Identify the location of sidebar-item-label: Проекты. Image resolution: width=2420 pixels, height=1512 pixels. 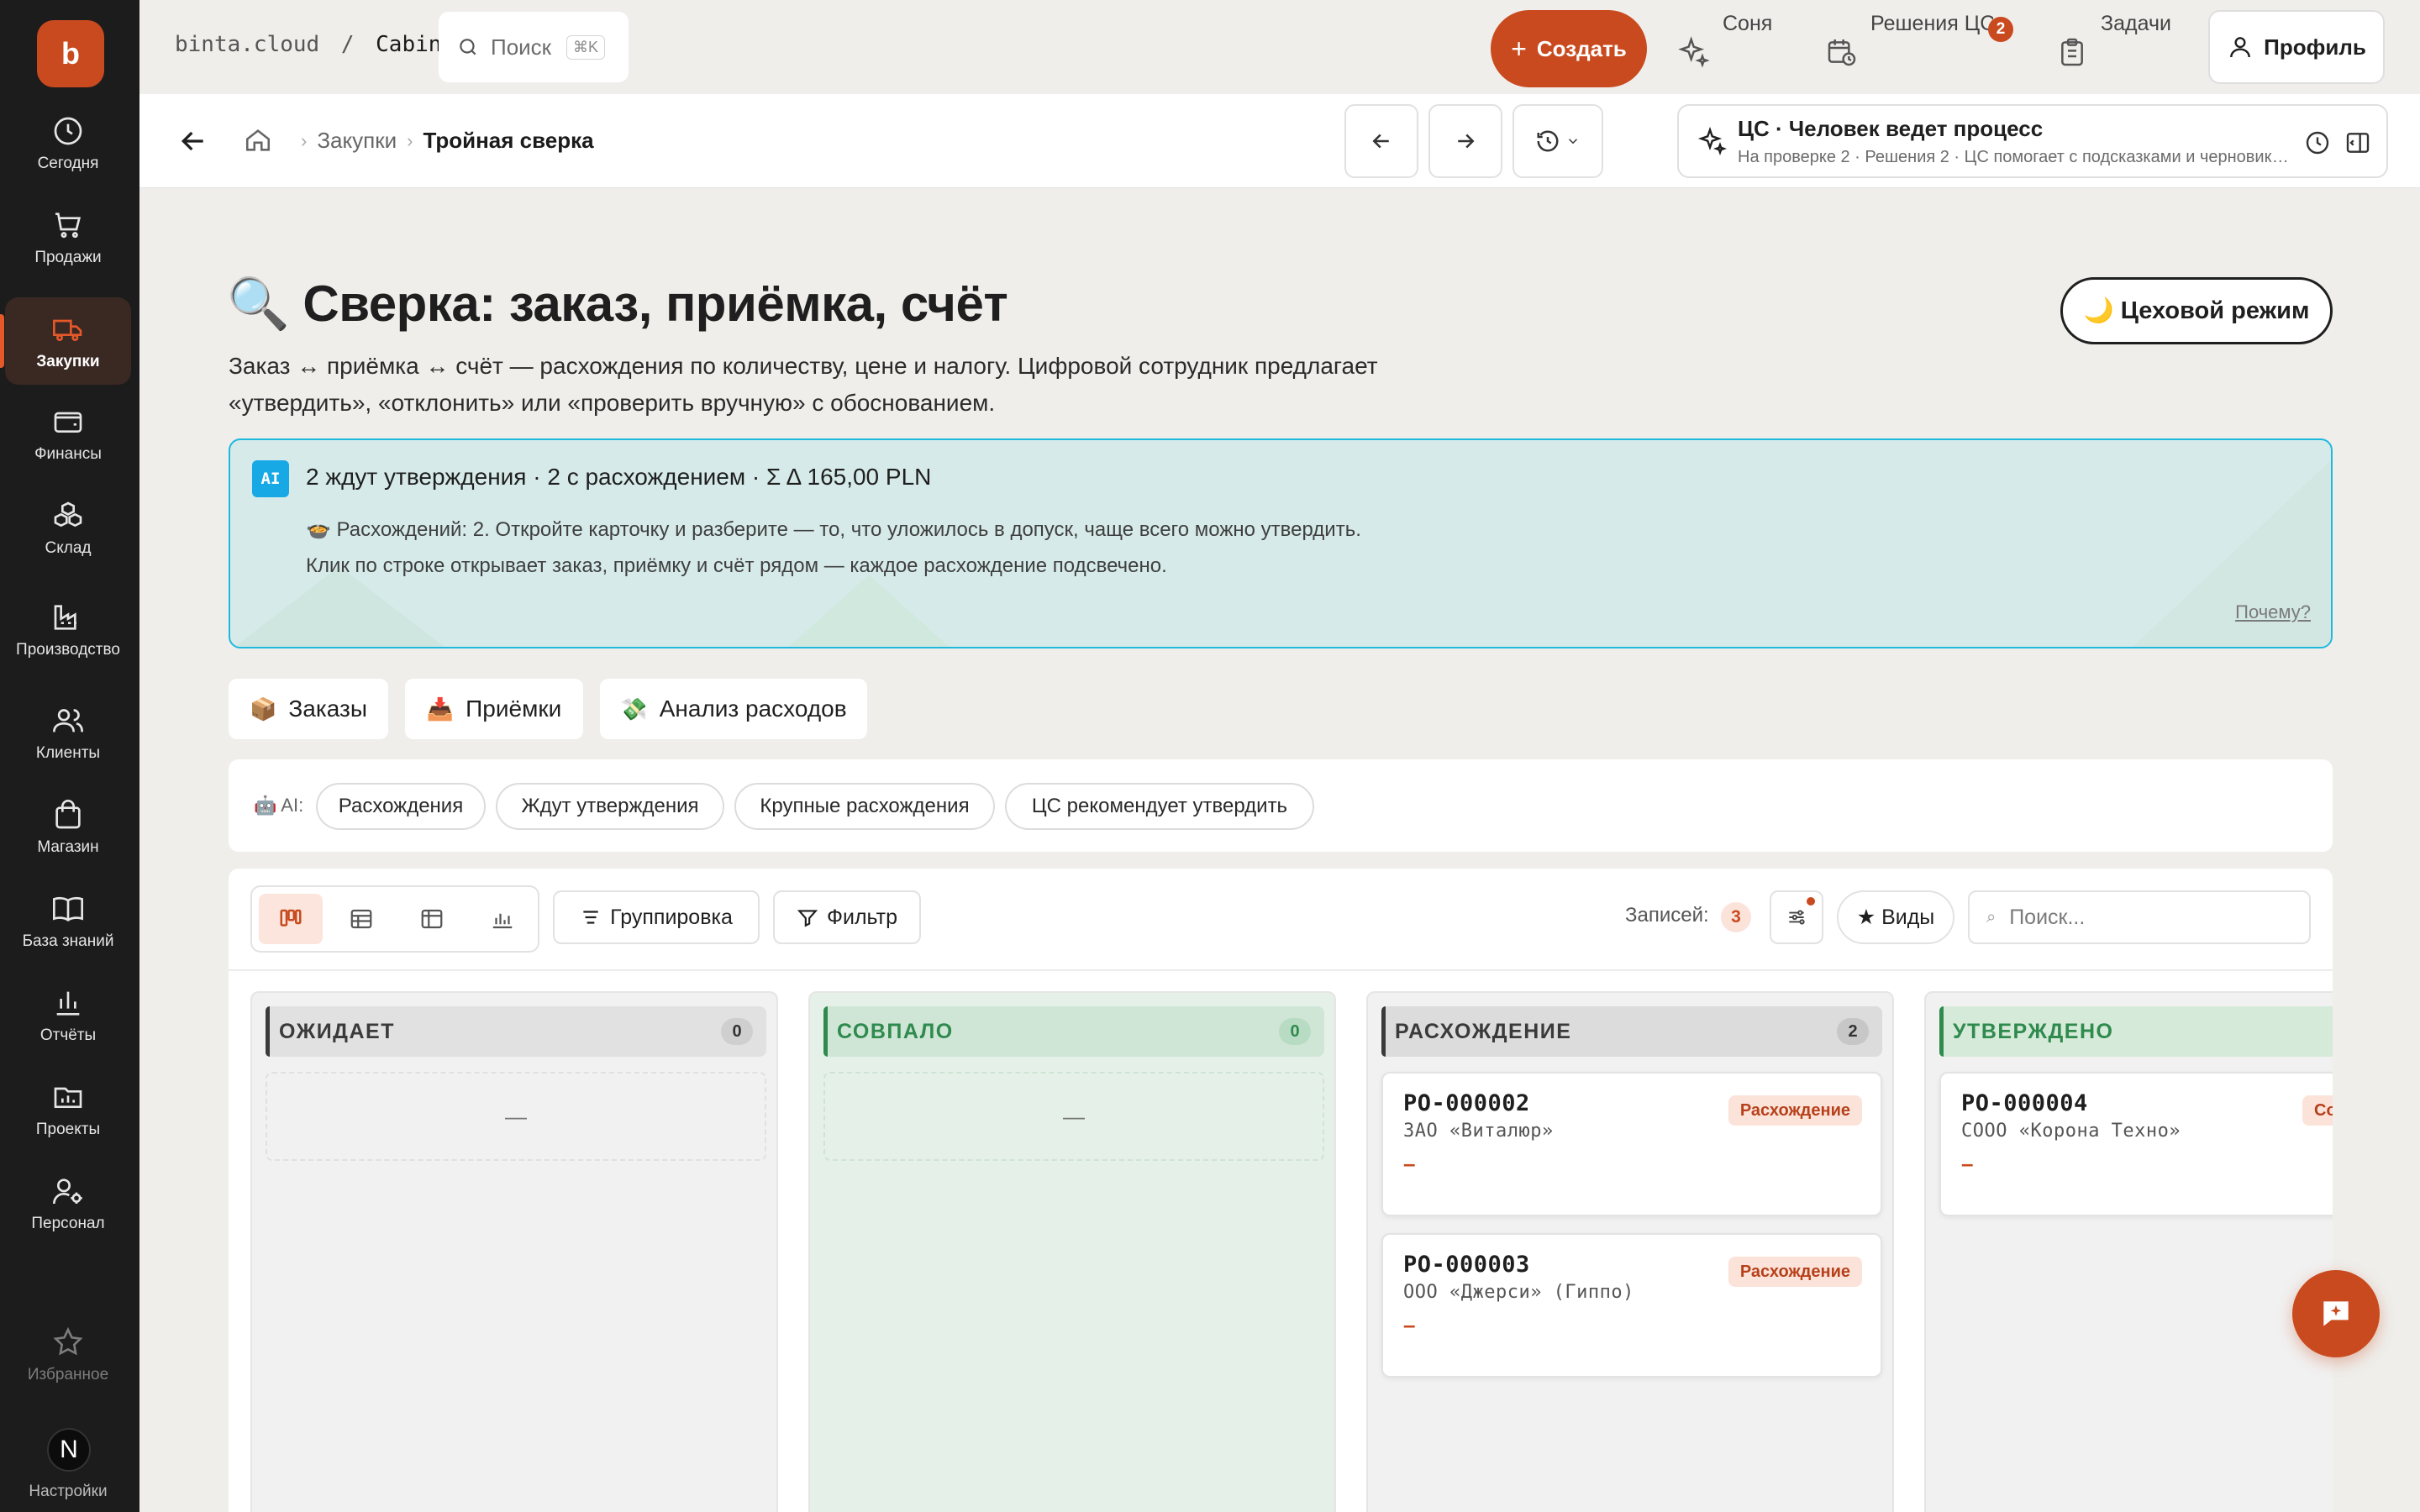
(68, 1129).